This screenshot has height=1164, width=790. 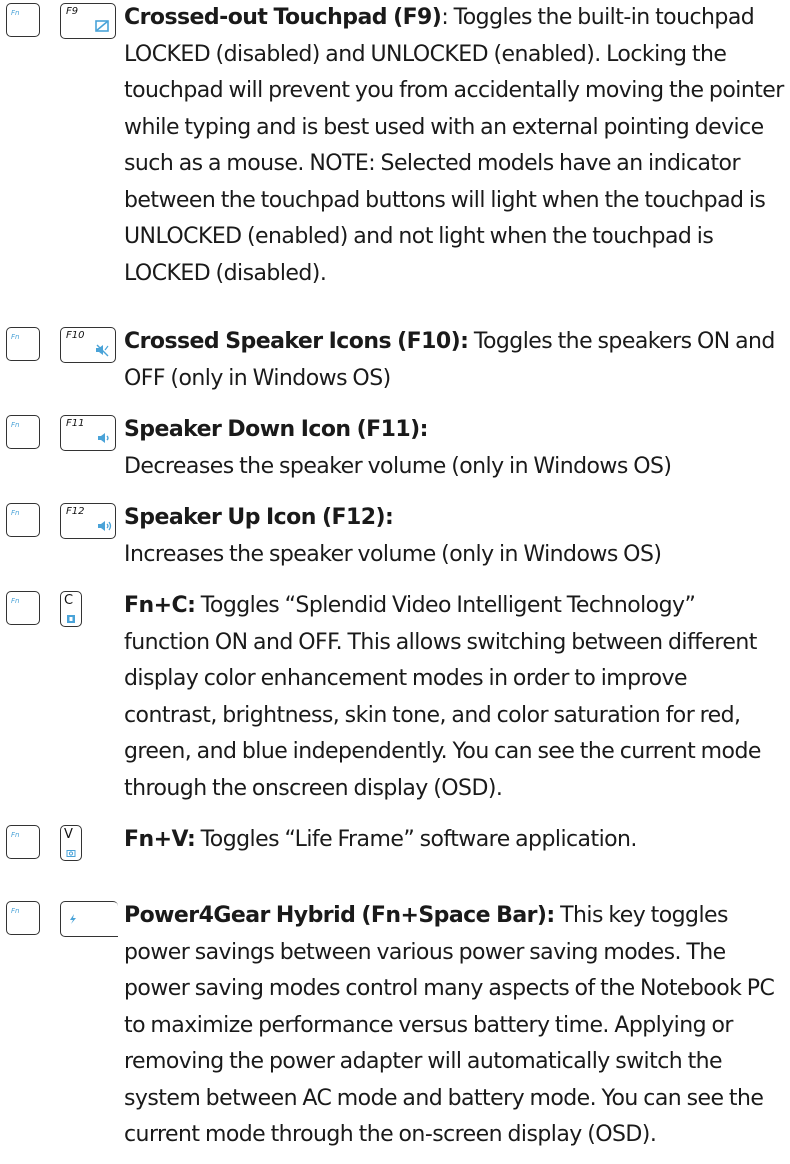 What do you see at coordinates (160, 605) in the screenshot?
I see `entry-title: Fn+C:` at bounding box center [160, 605].